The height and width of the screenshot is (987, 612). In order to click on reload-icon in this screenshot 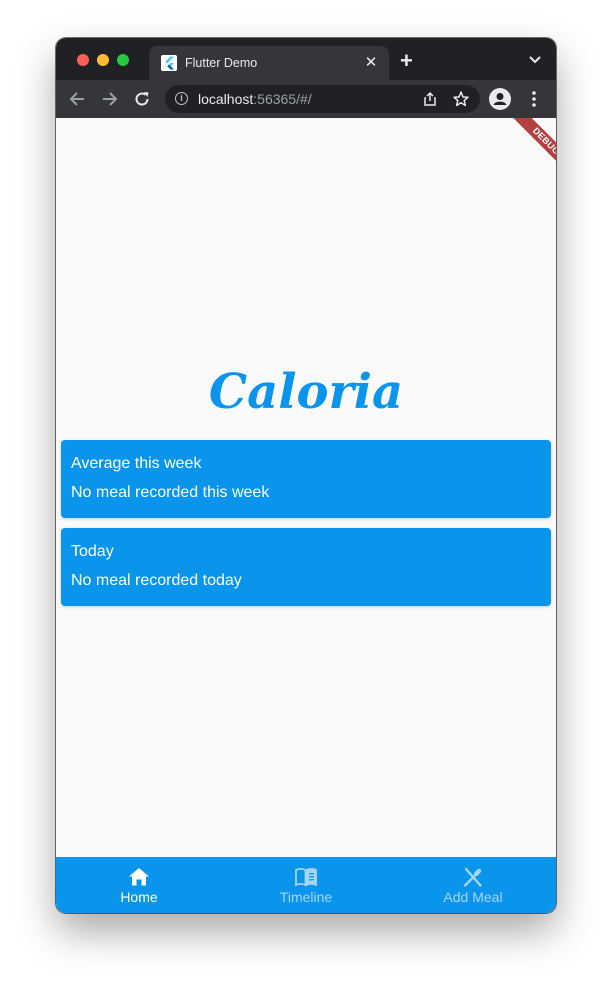, I will do `click(142, 99)`.